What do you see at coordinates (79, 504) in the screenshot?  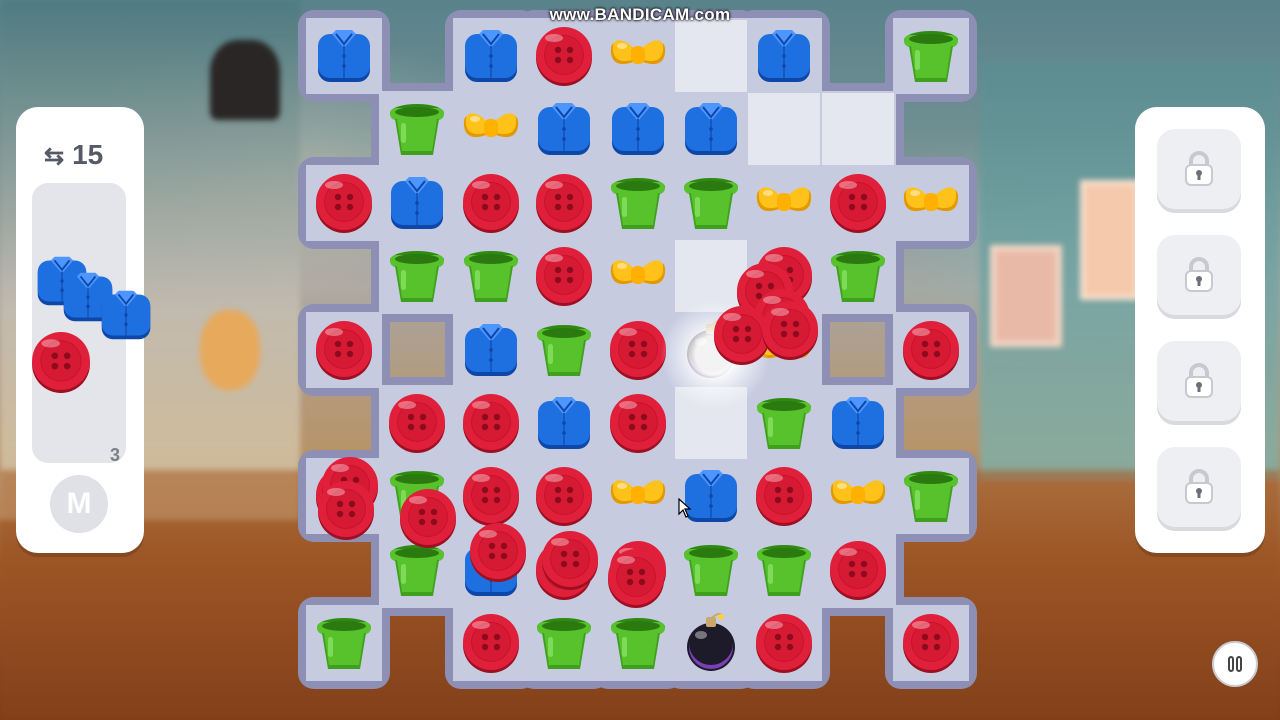 I see `menu-m-button: M` at bounding box center [79, 504].